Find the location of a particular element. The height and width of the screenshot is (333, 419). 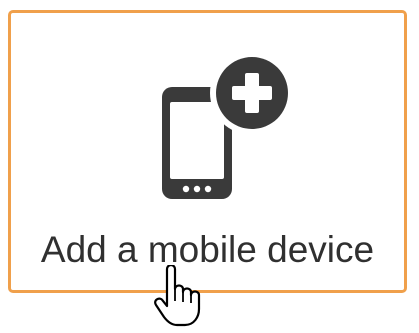

tile-label: Add a mobile device is located at coordinates (207, 249).